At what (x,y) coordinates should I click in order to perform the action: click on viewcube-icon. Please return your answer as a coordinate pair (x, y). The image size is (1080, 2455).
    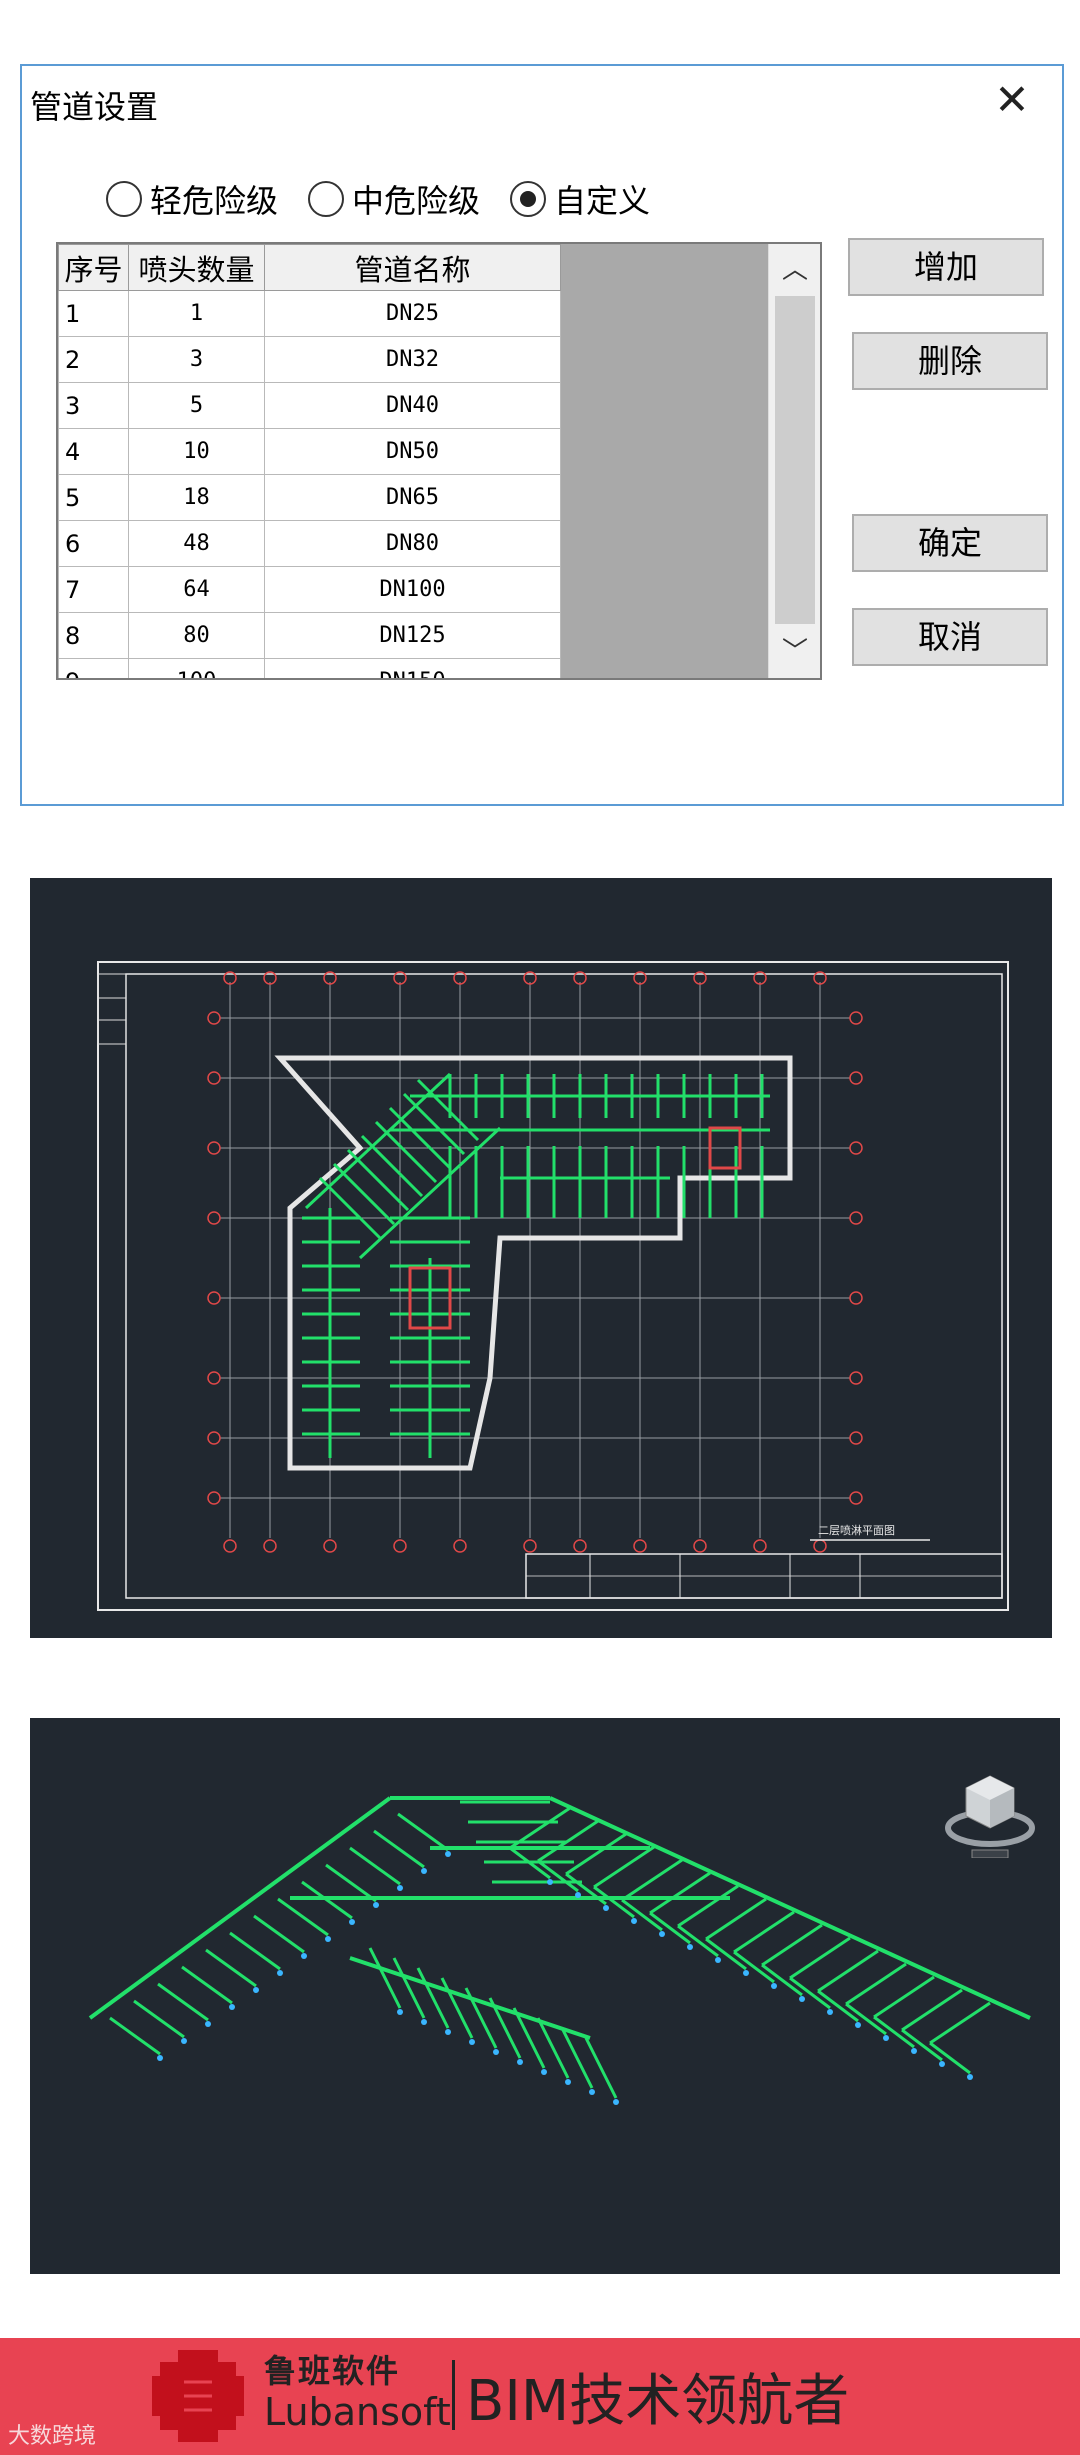
    Looking at the image, I should click on (990, 1810).